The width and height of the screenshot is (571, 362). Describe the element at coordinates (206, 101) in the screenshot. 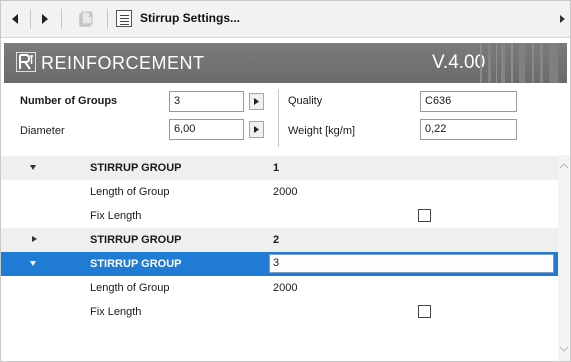

I see `number-of-groups-field: 3` at that location.